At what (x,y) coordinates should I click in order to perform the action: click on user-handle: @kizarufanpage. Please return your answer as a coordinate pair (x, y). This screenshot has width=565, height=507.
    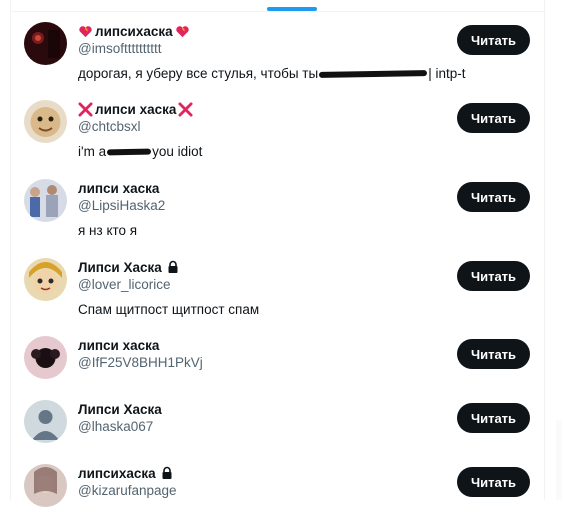
    Looking at the image, I should click on (127, 490).